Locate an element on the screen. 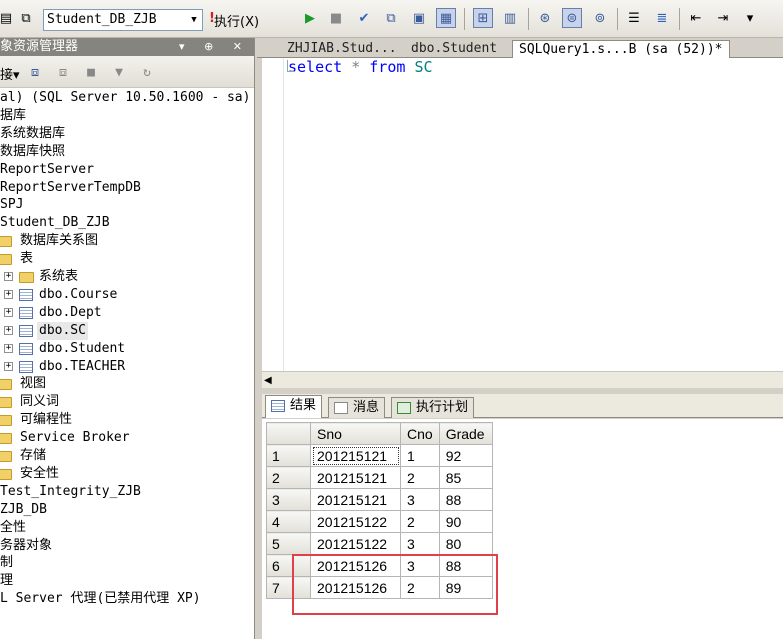  table-row: 2 201215121 2 85 is located at coordinates (379, 477).